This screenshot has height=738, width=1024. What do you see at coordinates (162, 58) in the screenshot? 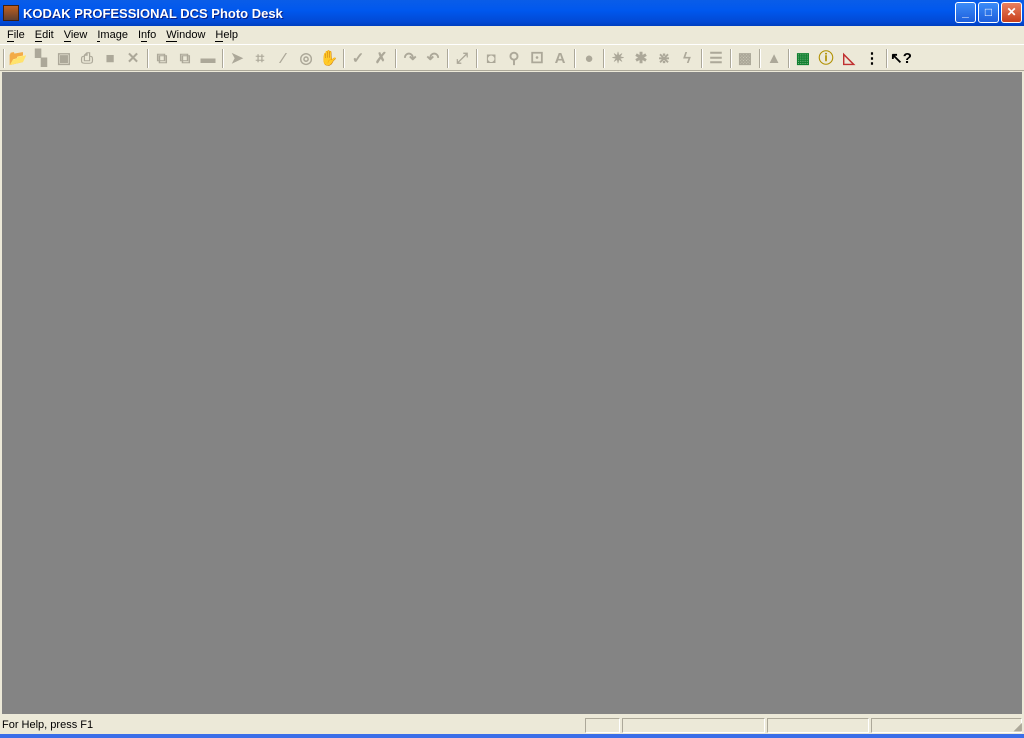
I see `copy-icon: ⧉` at bounding box center [162, 58].